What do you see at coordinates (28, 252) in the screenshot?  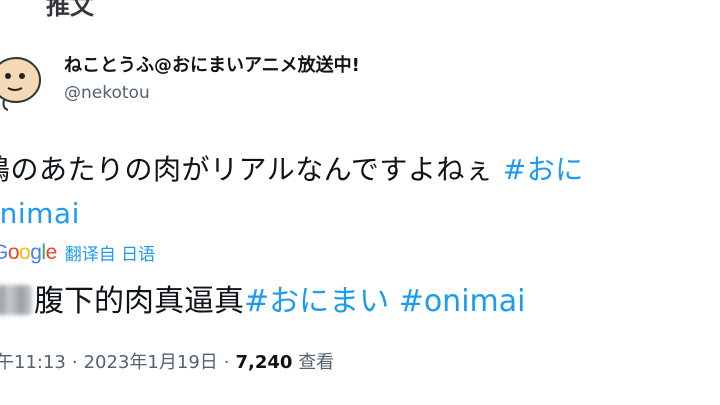 I see `google-logo: Google` at bounding box center [28, 252].